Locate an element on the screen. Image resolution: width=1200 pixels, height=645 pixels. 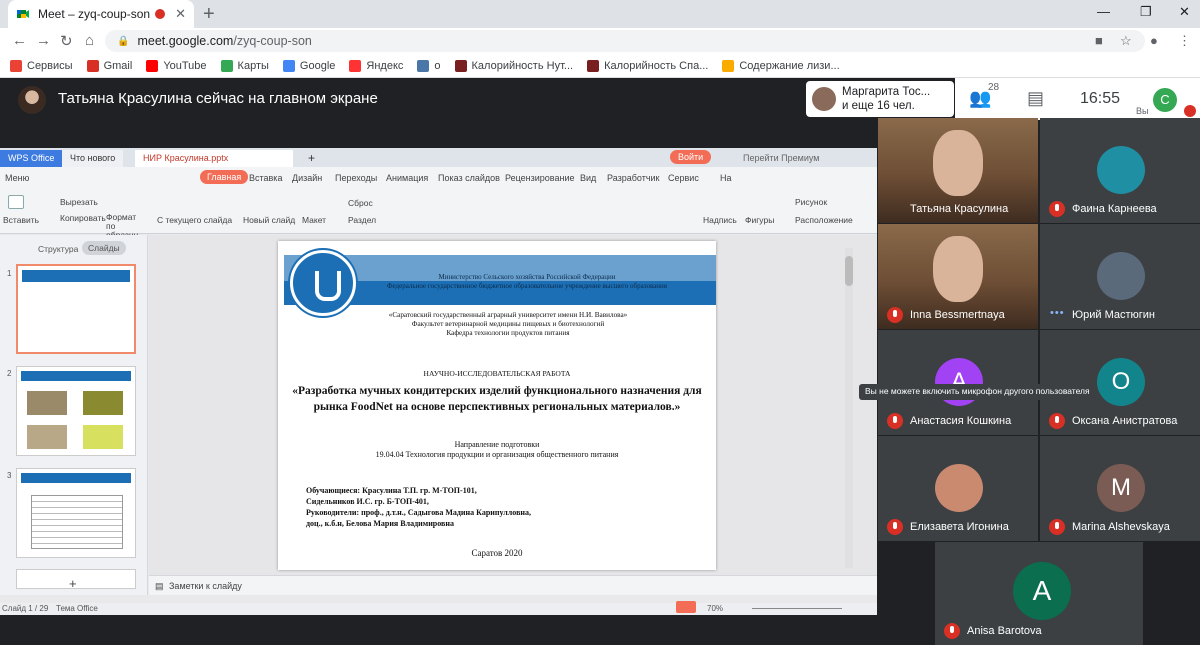
bookmark-item: YouTube is located at coordinates (176, 65).